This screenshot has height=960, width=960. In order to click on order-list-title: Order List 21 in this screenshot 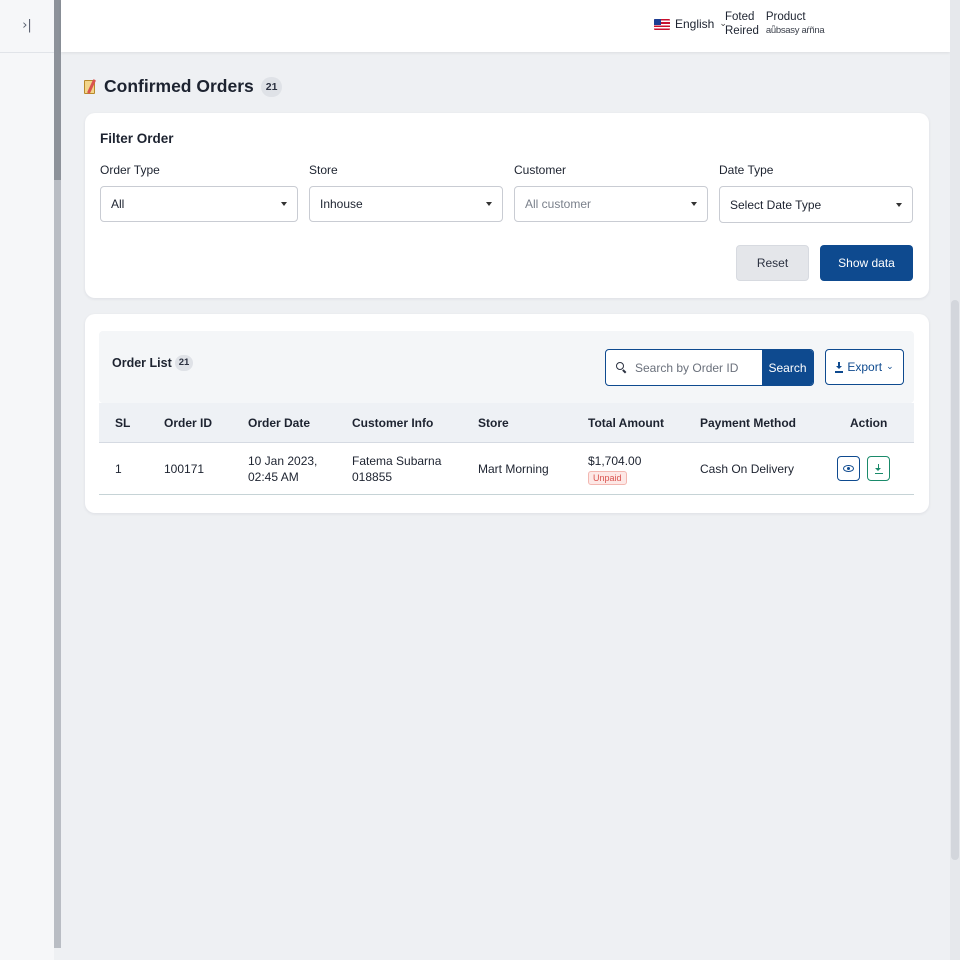, I will do `click(153, 363)`.